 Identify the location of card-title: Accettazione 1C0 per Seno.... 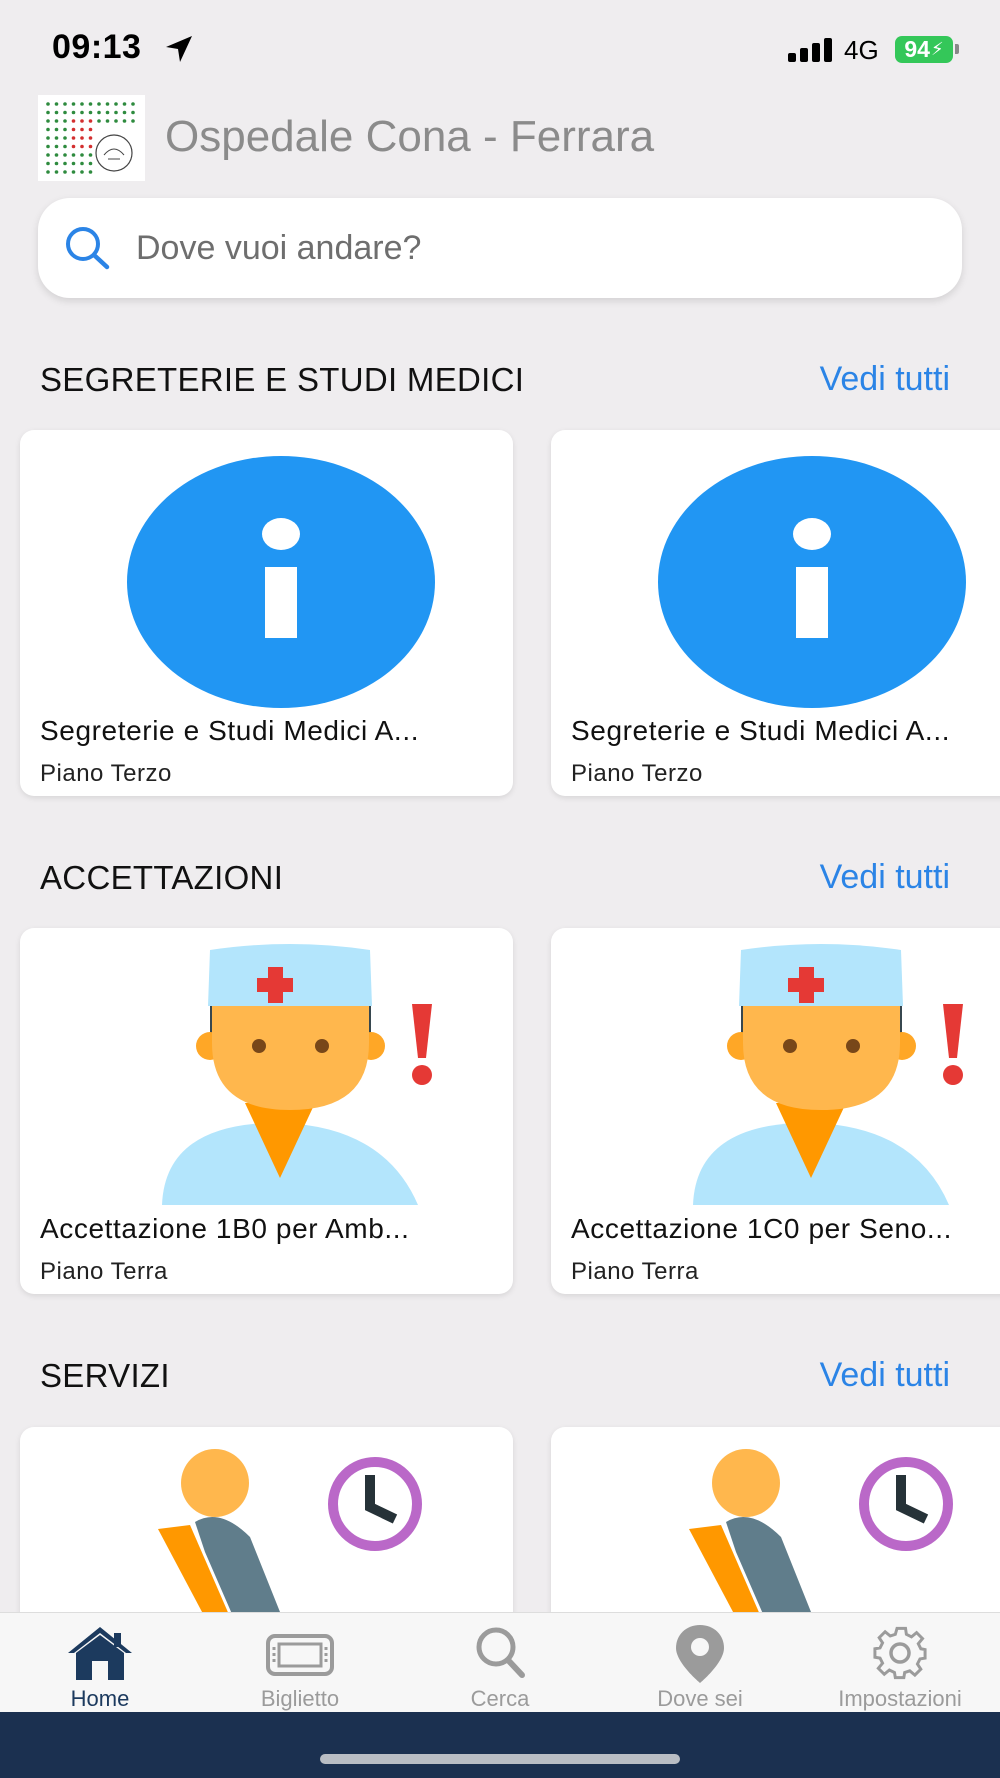
(762, 1228).